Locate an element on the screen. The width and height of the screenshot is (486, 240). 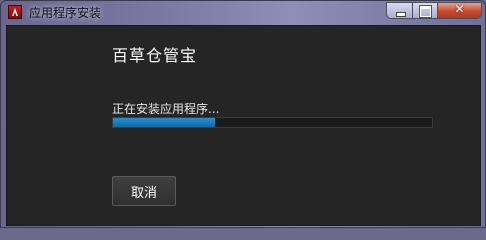
title-bar: 应用程序安装 ✕ is located at coordinates (243, 12).